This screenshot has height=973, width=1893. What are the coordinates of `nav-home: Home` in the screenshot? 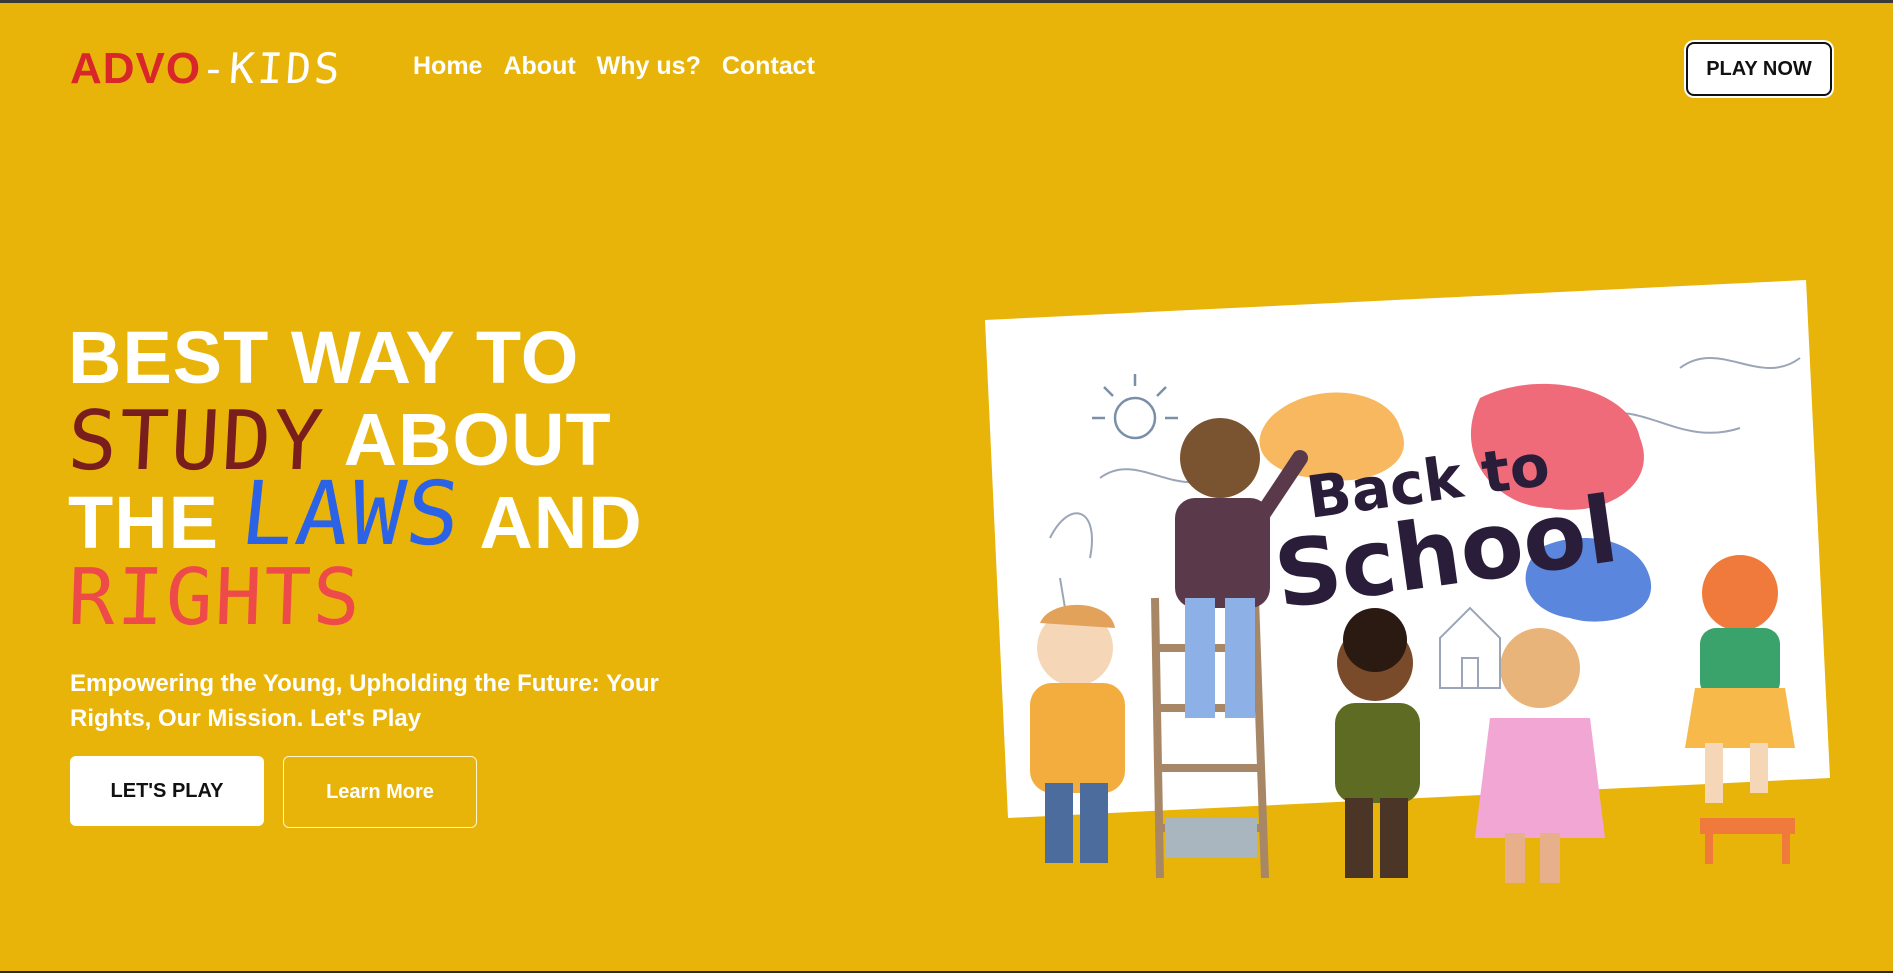 It's located at (447, 66).